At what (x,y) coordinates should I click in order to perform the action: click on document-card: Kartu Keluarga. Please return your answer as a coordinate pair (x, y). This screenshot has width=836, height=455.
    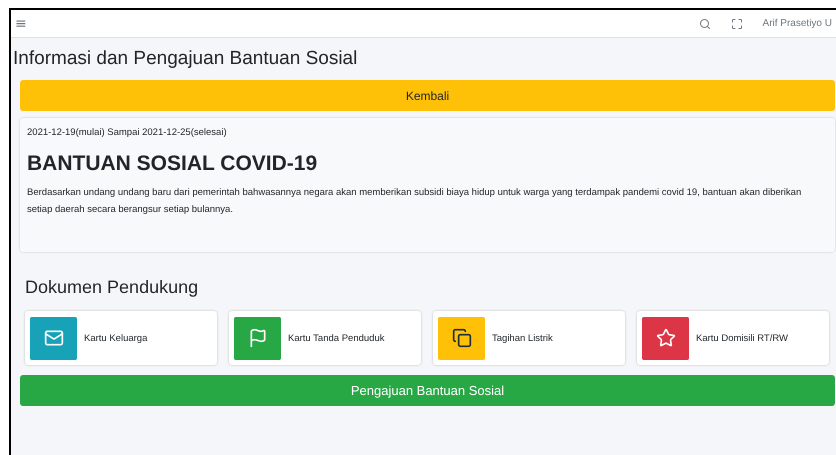
    Looking at the image, I should click on (121, 338).